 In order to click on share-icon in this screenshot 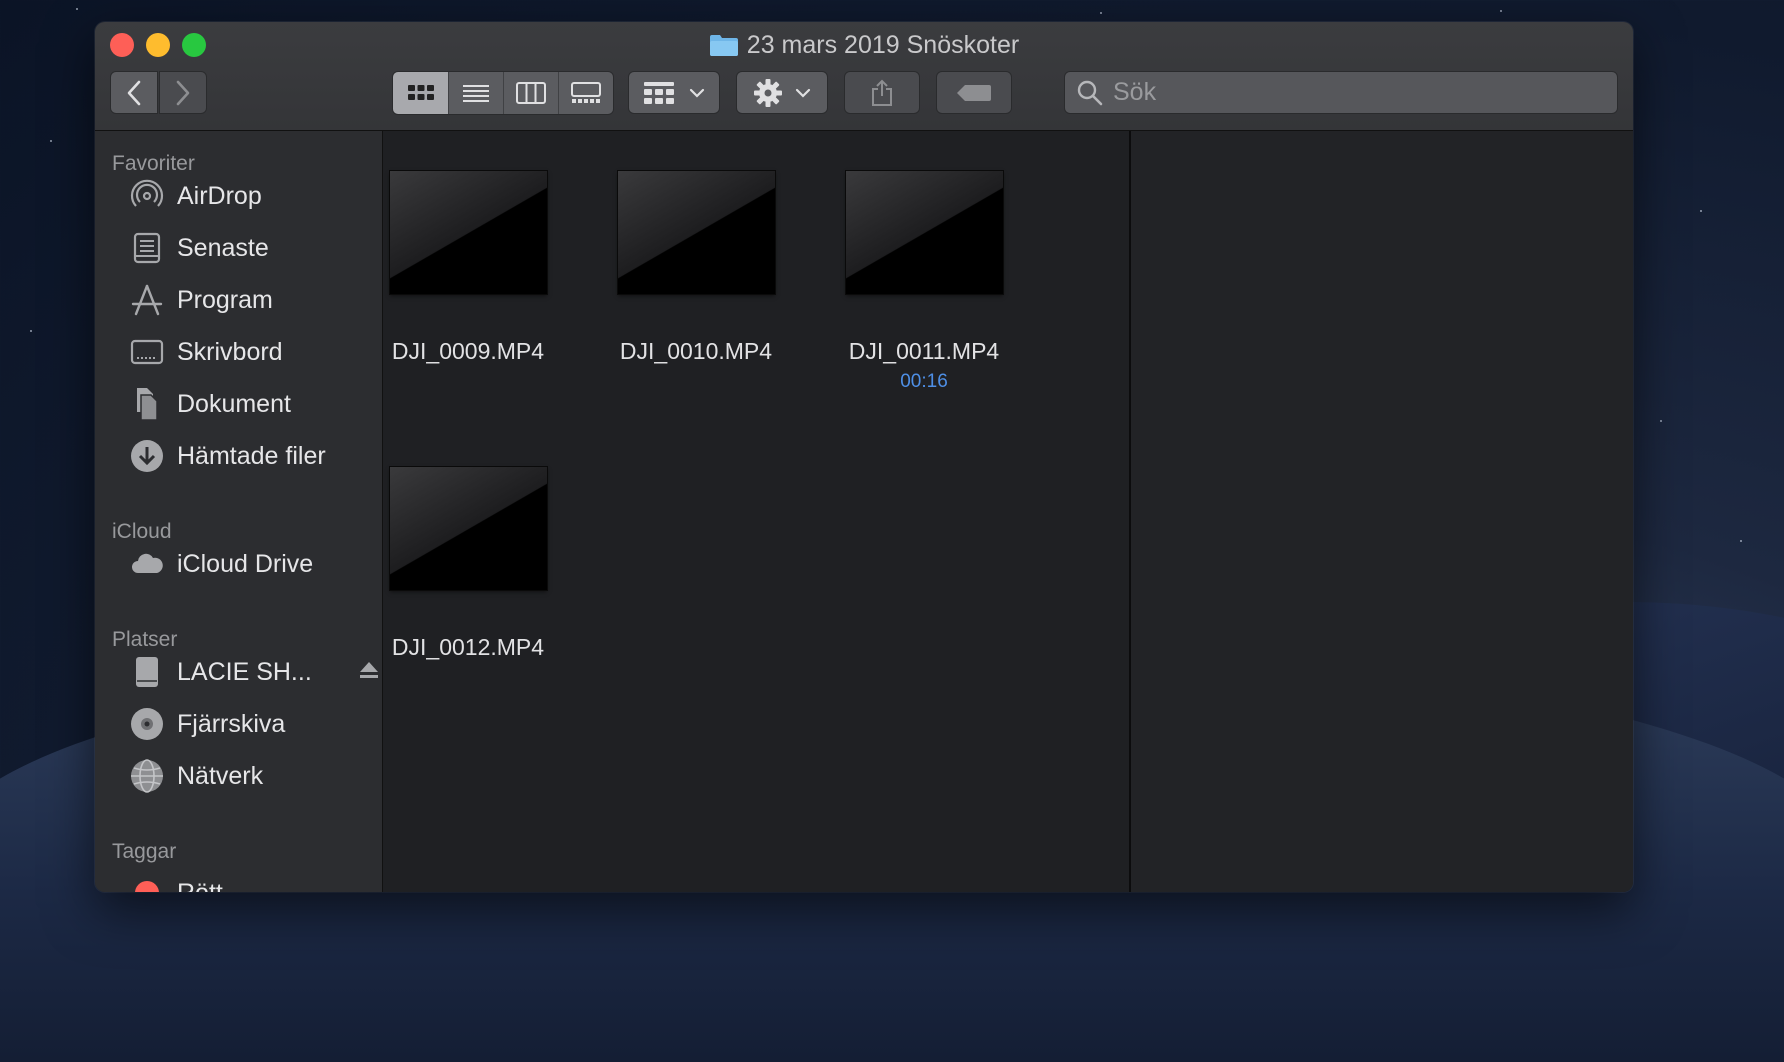, I will do `click(882, 92)`.